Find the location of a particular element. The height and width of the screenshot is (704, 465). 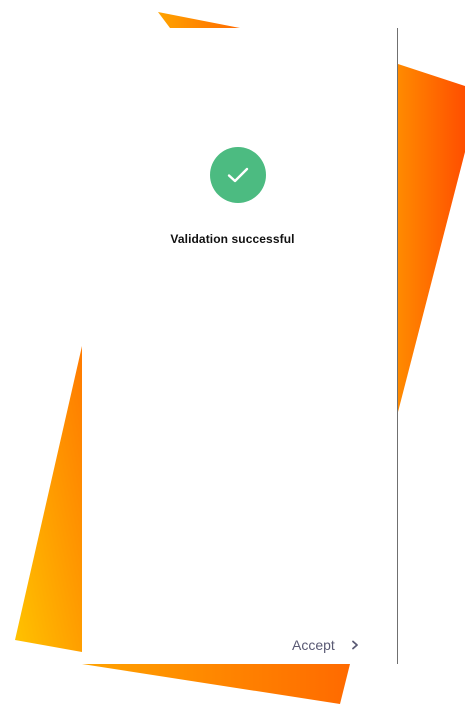

validation-title: Validation successful is located at coordinates (232, 239).